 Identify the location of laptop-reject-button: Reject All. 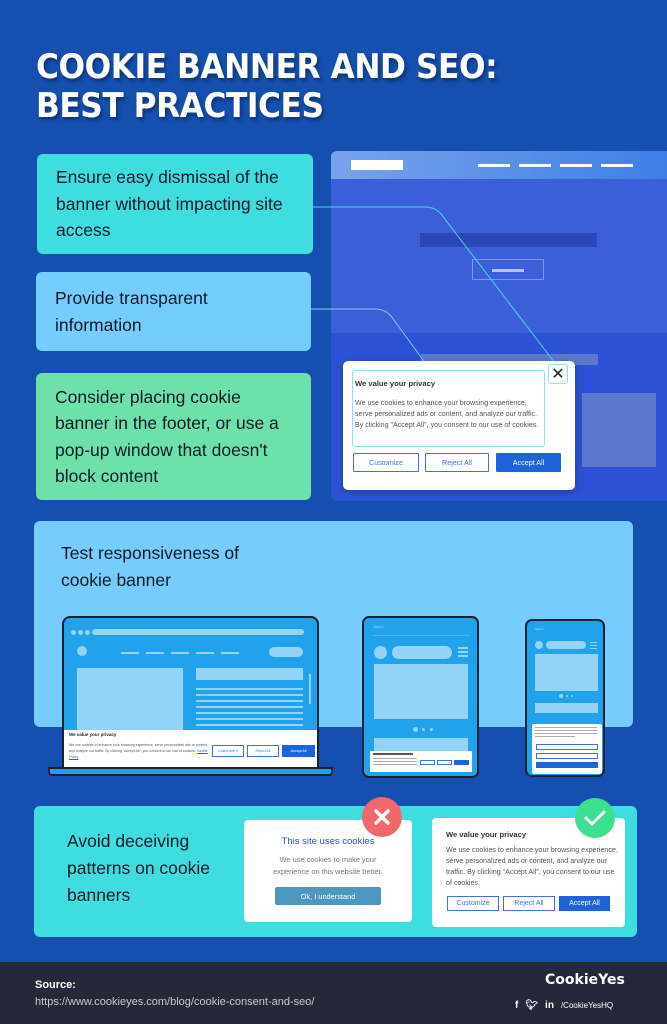
(263, 751).